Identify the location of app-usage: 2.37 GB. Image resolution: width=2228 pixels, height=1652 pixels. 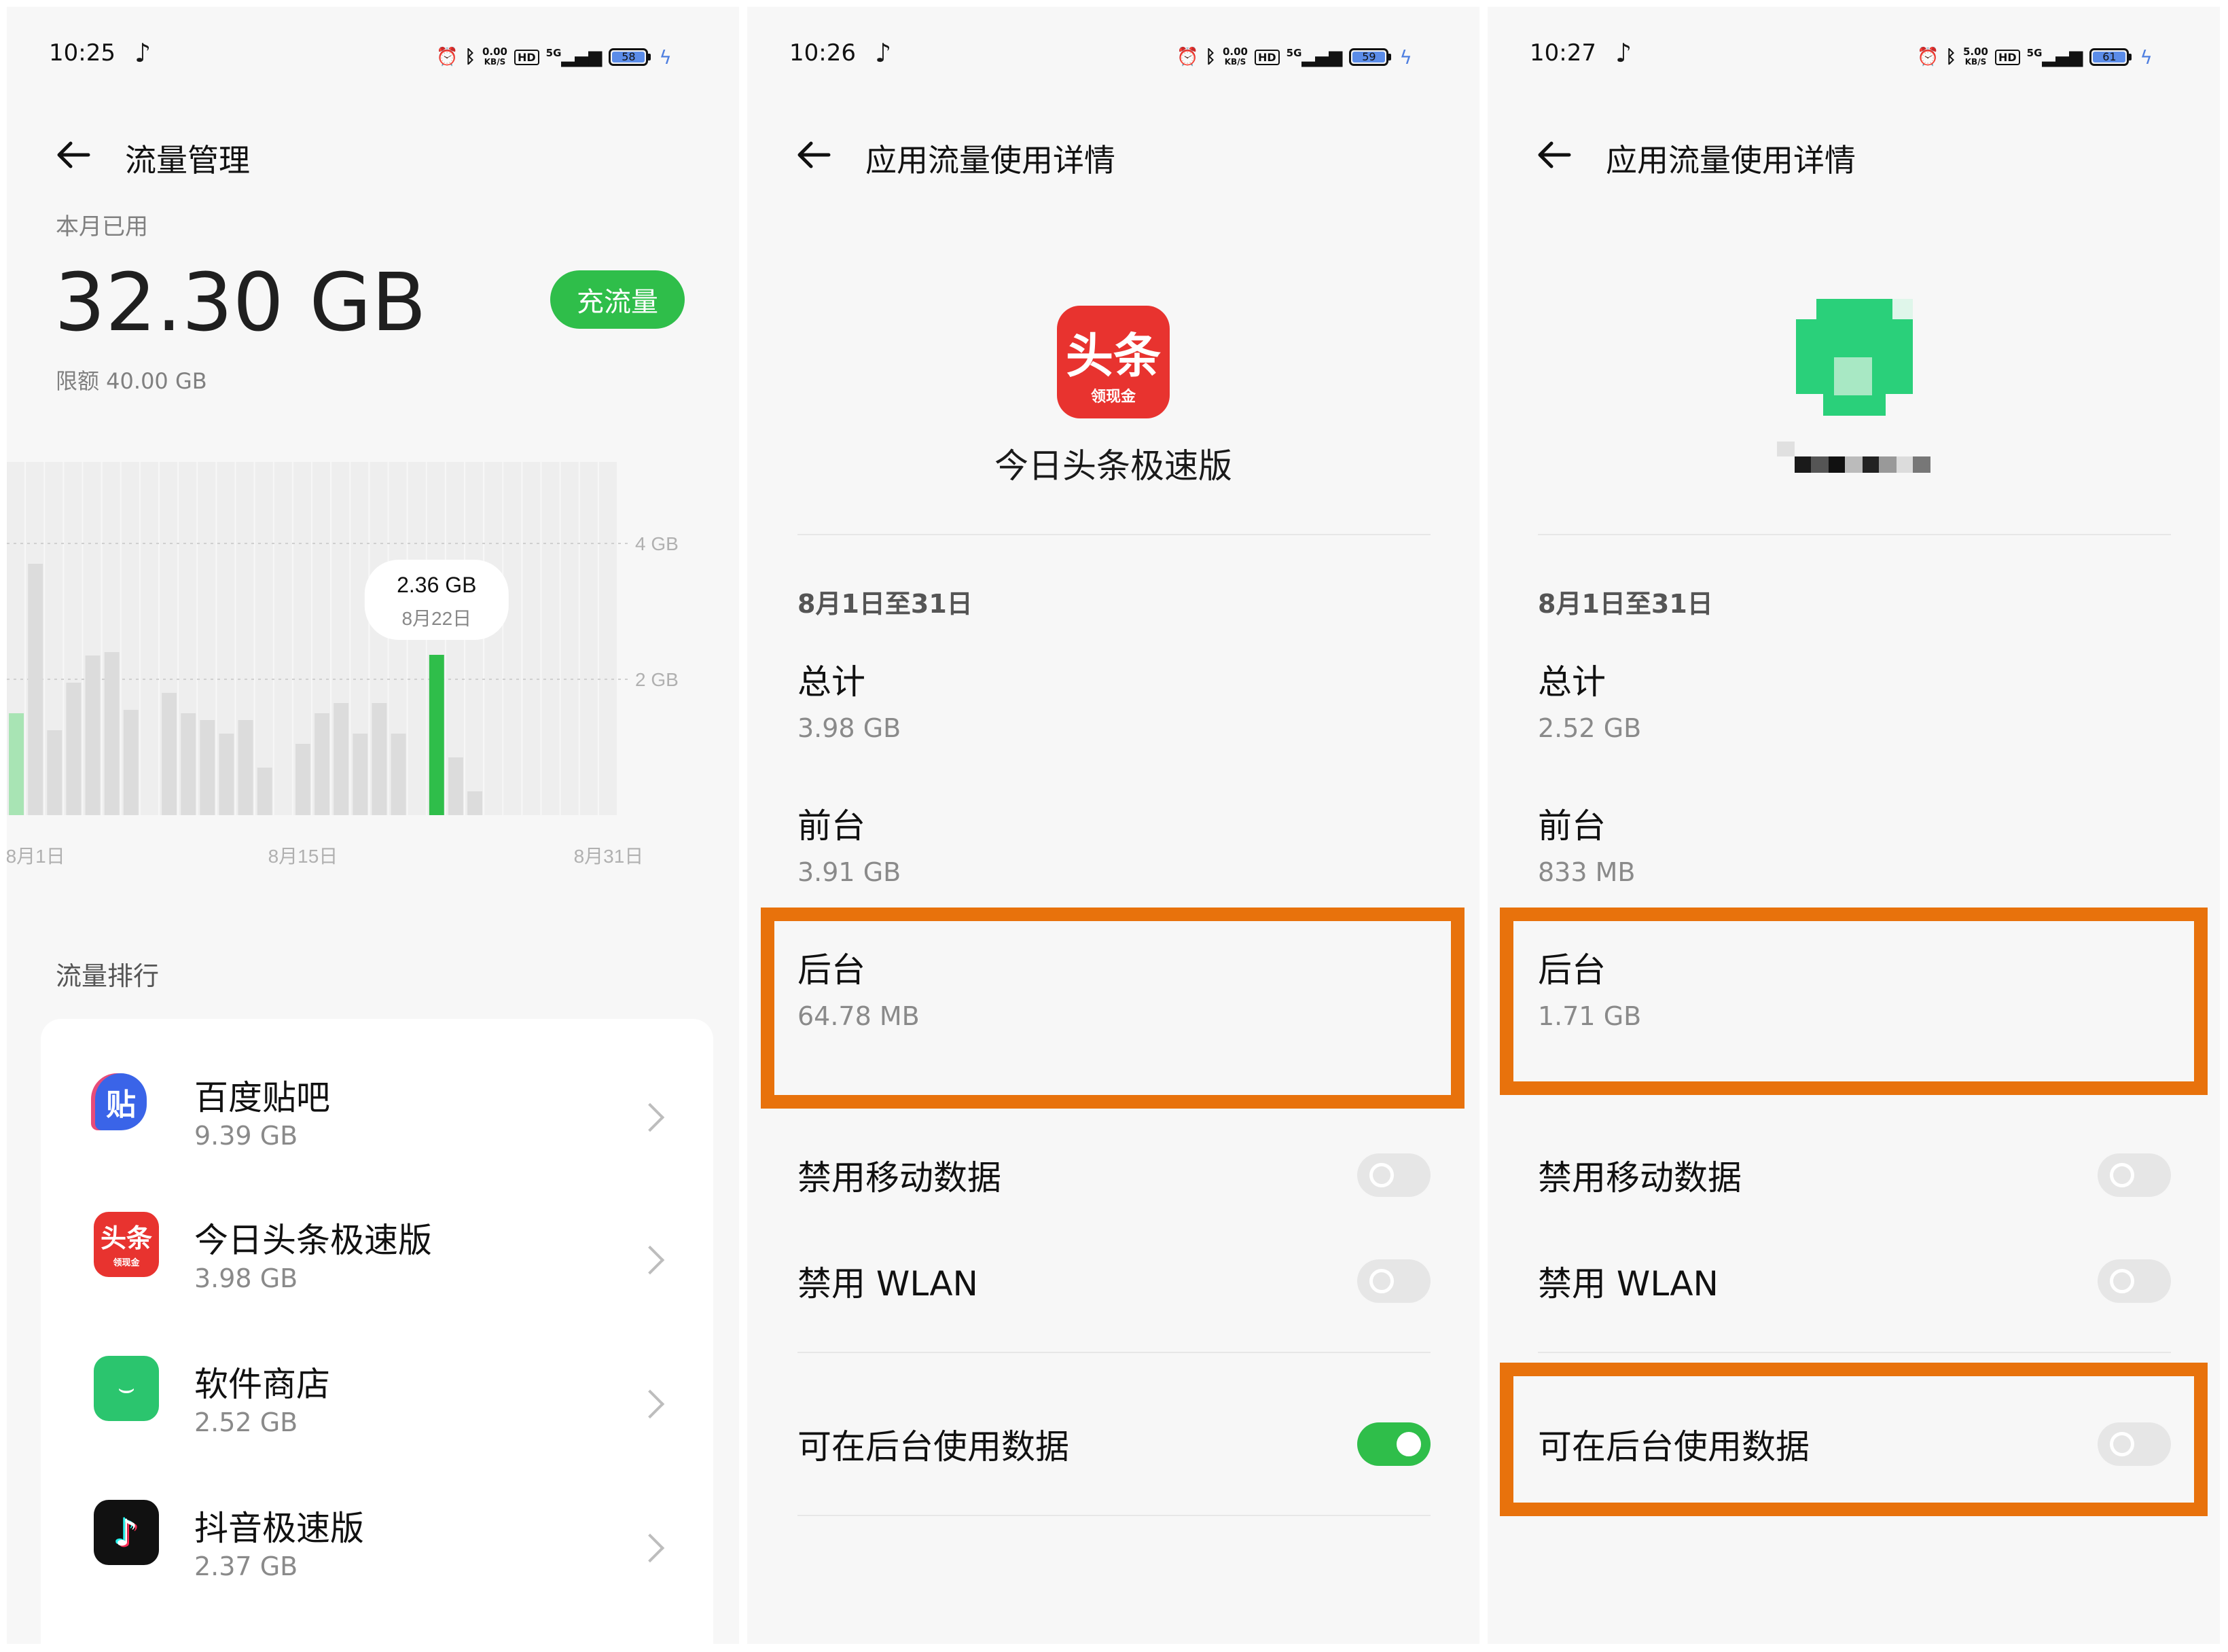
(246, 1566).